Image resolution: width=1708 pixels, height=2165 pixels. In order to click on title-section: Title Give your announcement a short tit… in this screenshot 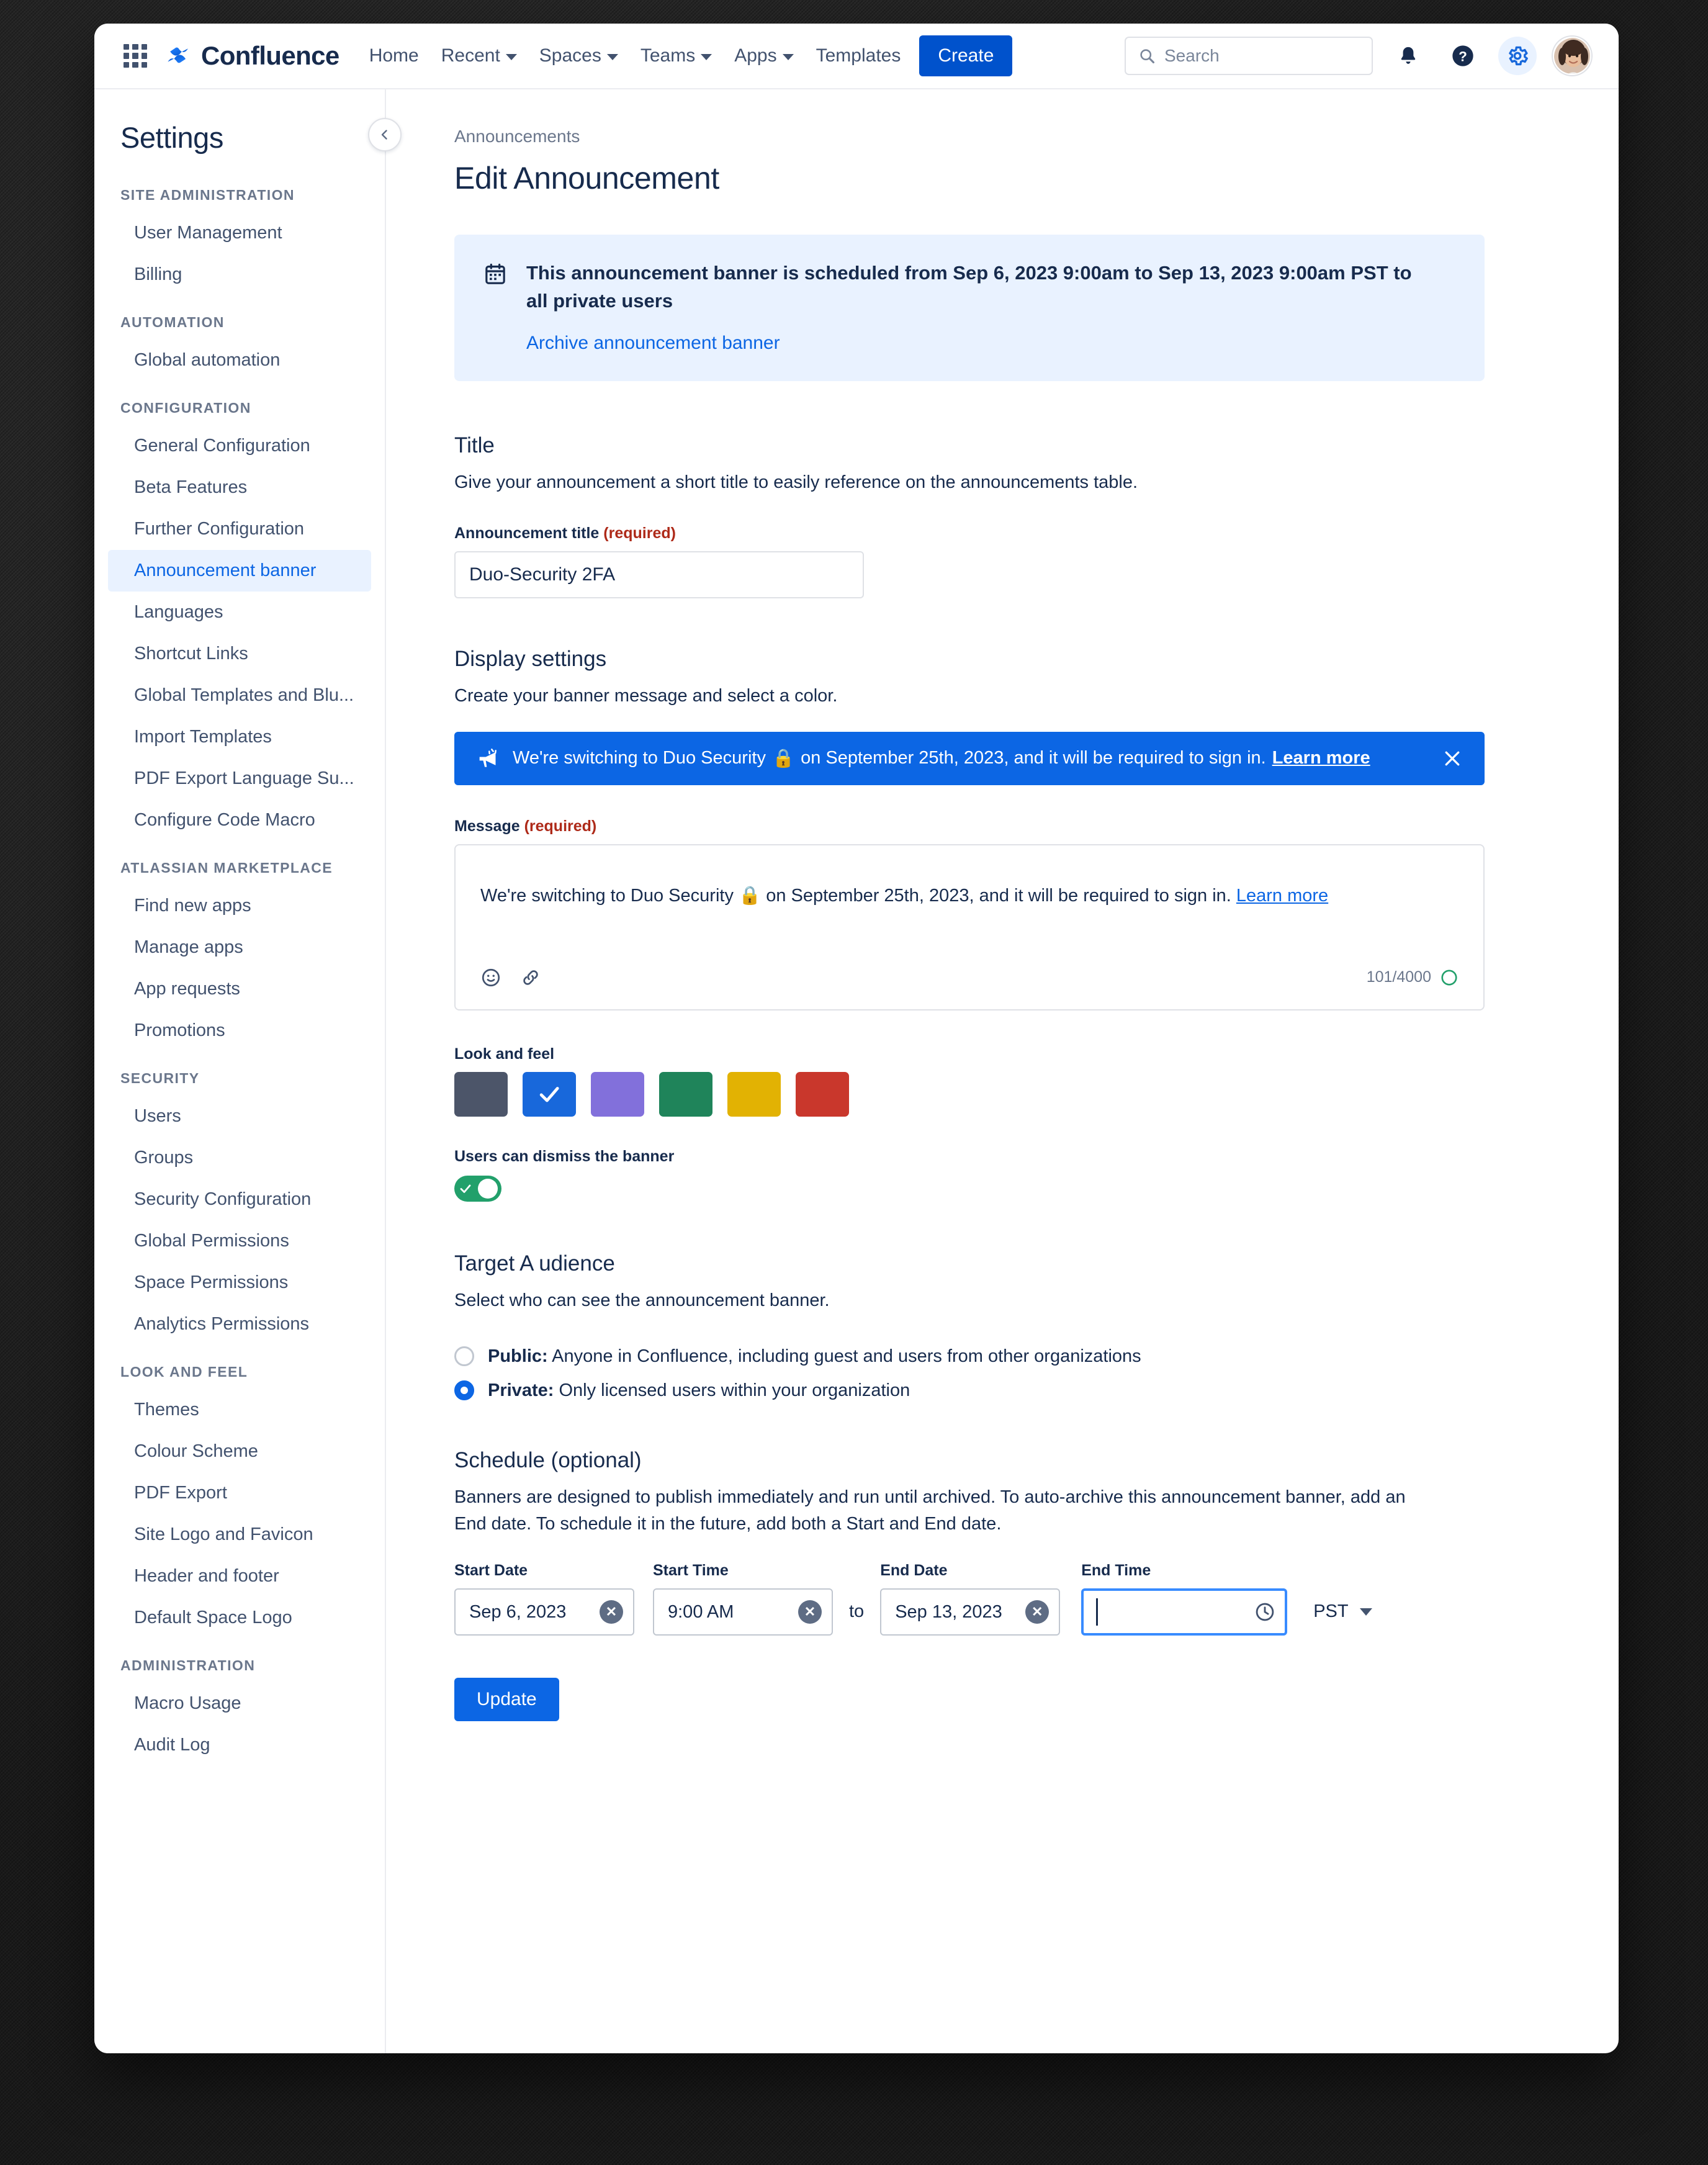, I will do `click(969, 515)`.